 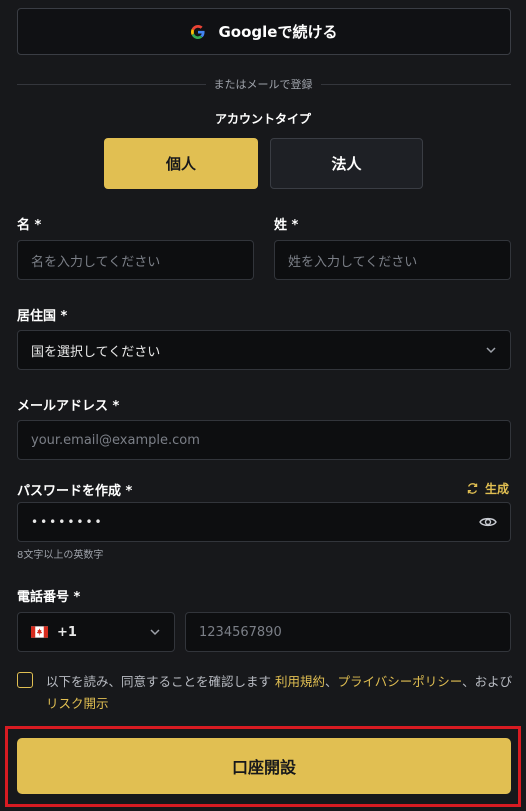 What do you see at coordinates (160, 681) in the screenshot?
I see `terms-prefix: 以下を読み、同意することを確認します` at bounding box center [160, 681].